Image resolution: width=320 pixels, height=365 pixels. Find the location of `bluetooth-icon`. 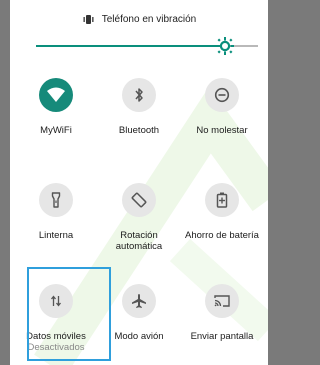

bluetooth-icon is located at coordinates (139, 95).